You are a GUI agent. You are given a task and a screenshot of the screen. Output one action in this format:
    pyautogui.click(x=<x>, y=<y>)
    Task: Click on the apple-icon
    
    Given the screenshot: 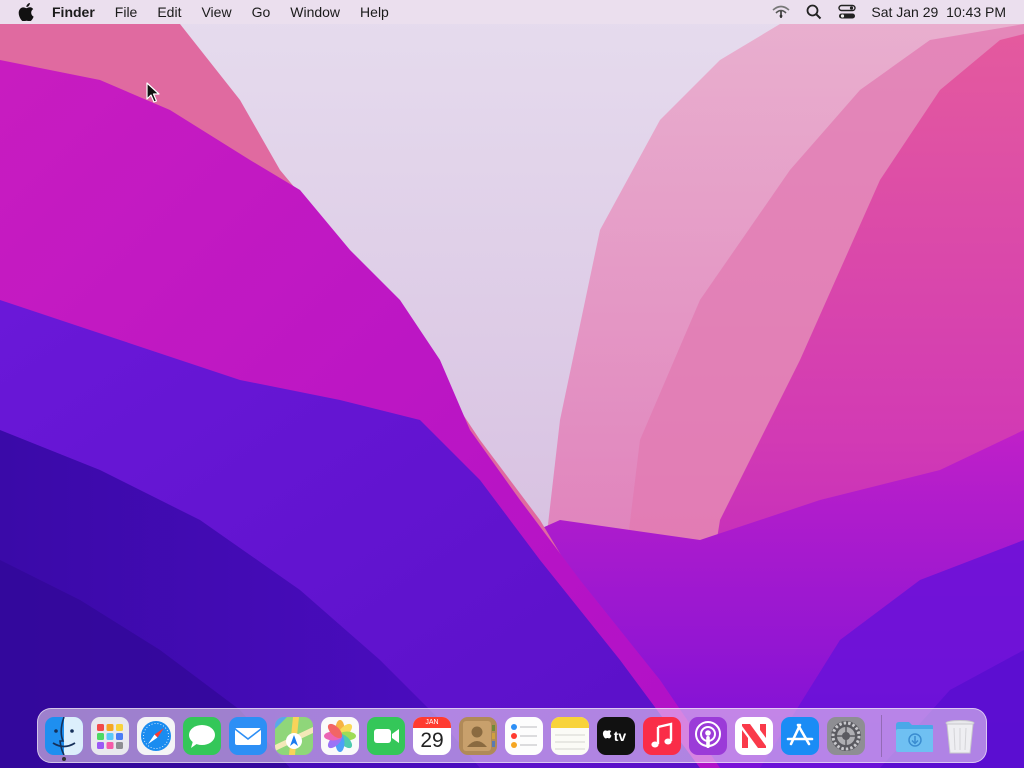 What is the action you would take?
    pyautogui.click(x=27, y=12)
    